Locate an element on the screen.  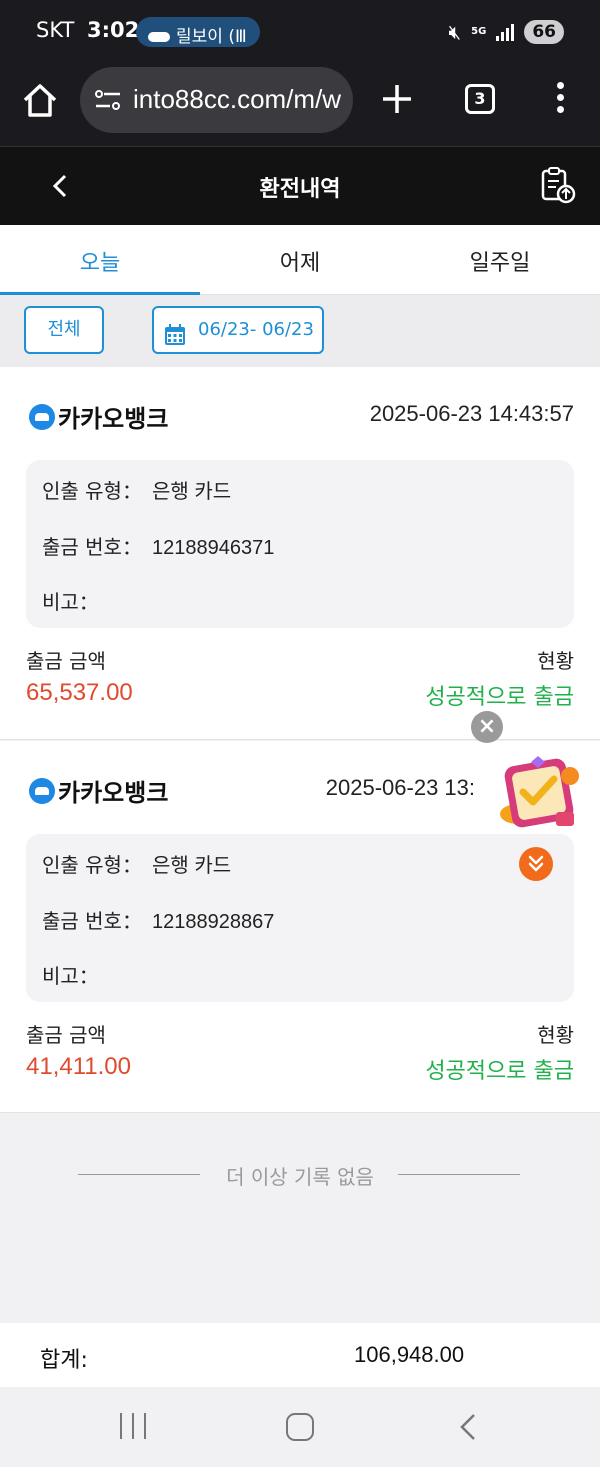
total-bar: 합계: 106,948.00 is located at coordinates (300, 1355).